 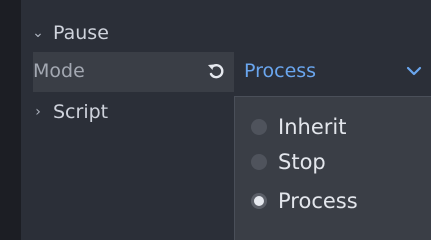 I want to click on option-stop: Stop, so click(x=333, y=162).